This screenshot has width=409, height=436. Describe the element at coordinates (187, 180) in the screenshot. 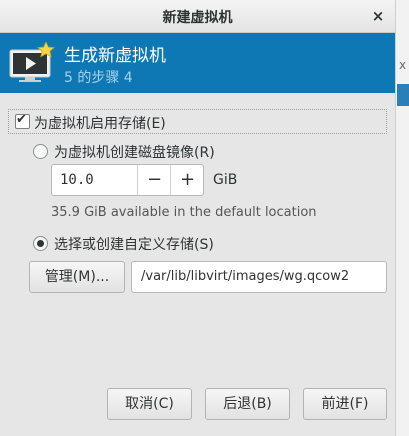

I see `increment-button: +` at that location.